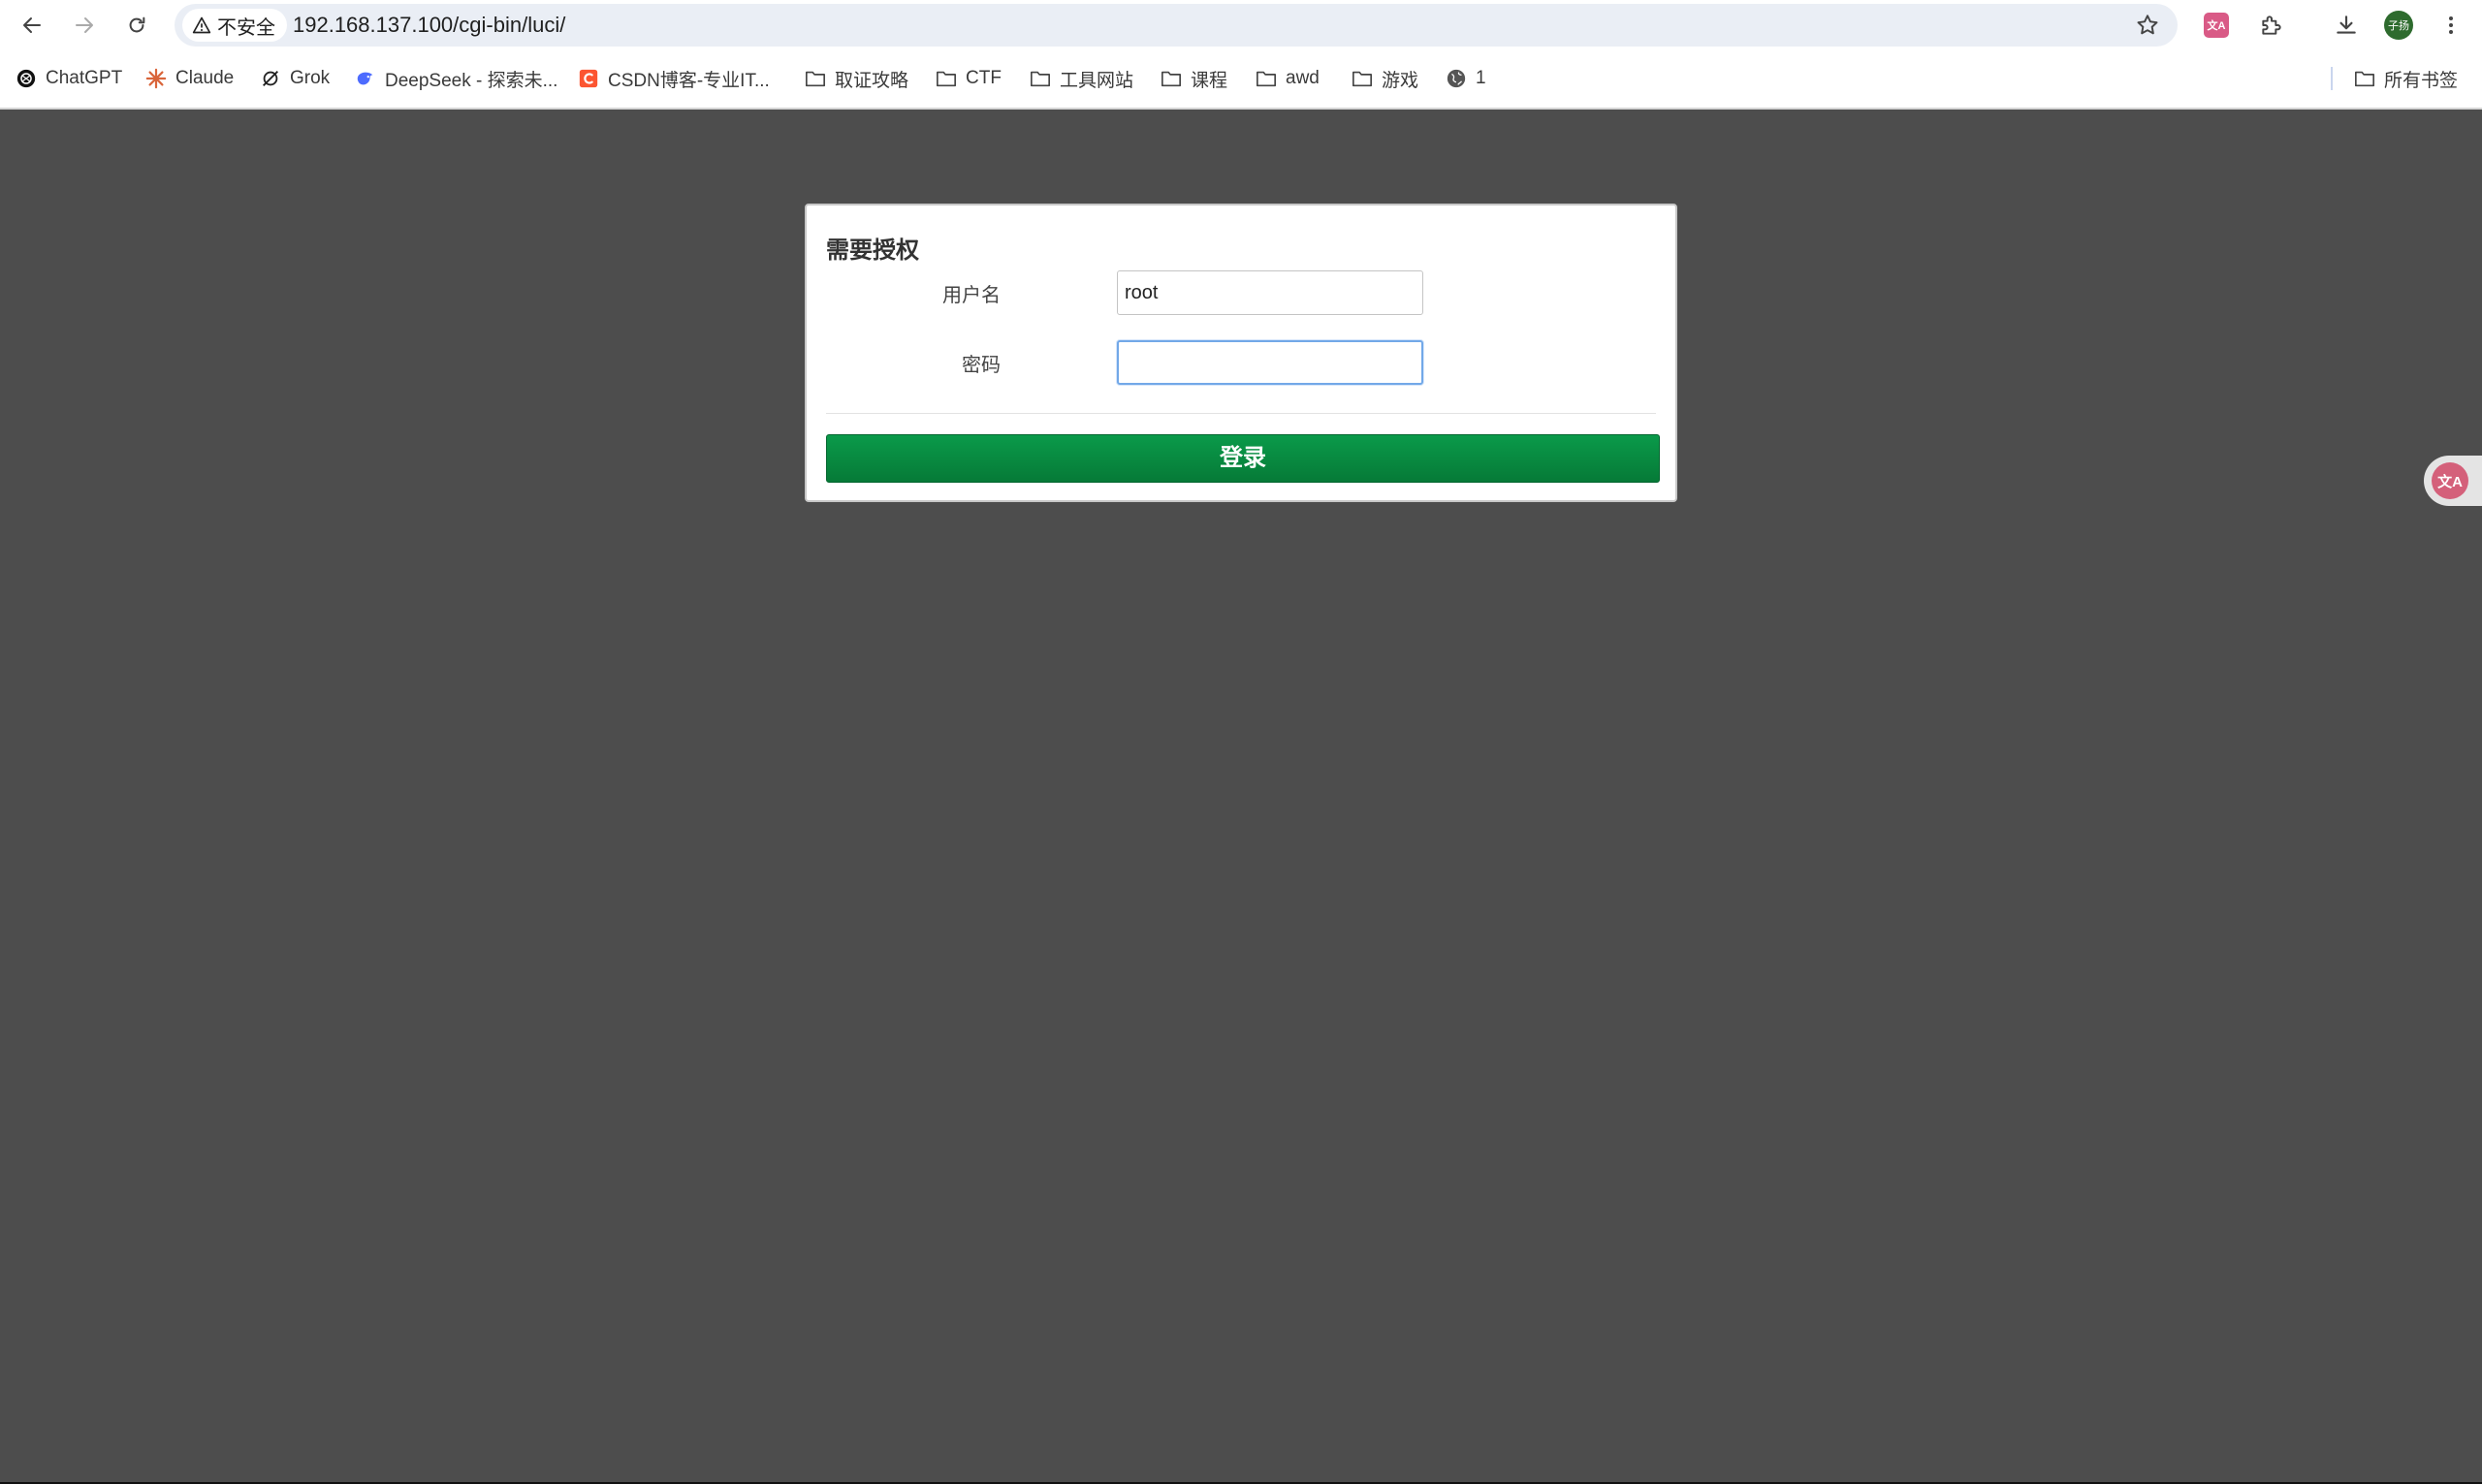 The image size is (2482, 1484). I want to click on menu-button, so click(2451, 25).